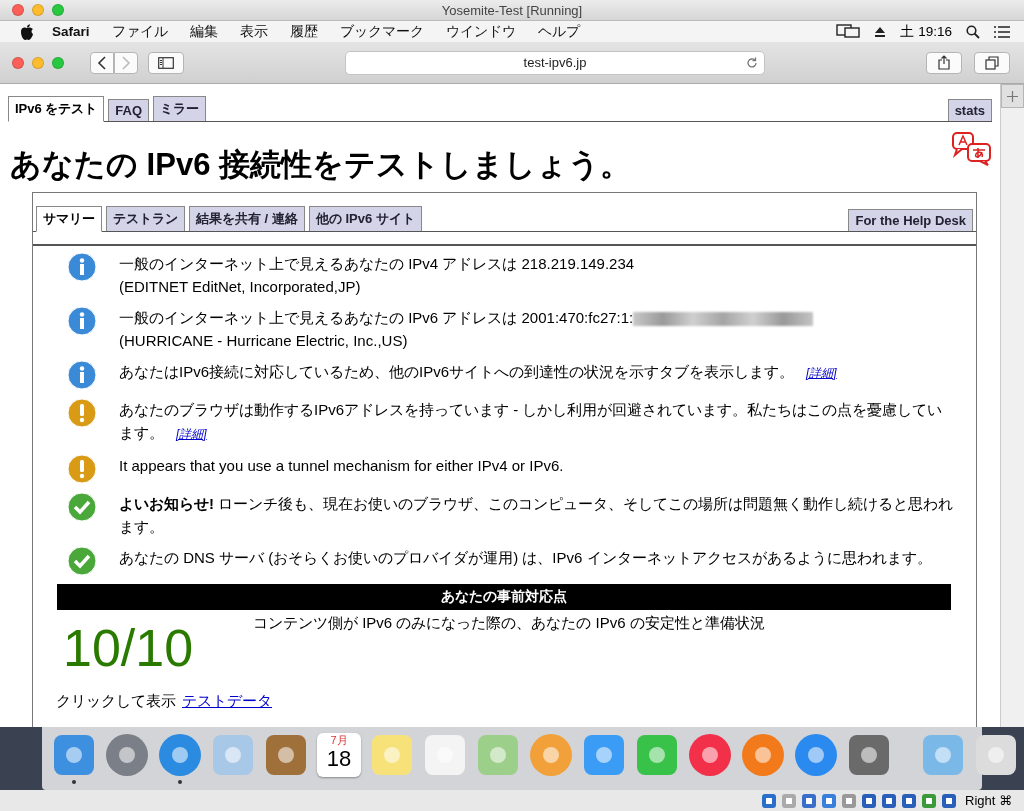 This screenshot has width=1024, height=811. Describe the element at coordinates (227, 701) in the screenshot. I see `test-data-link: テストデータ` at that location.